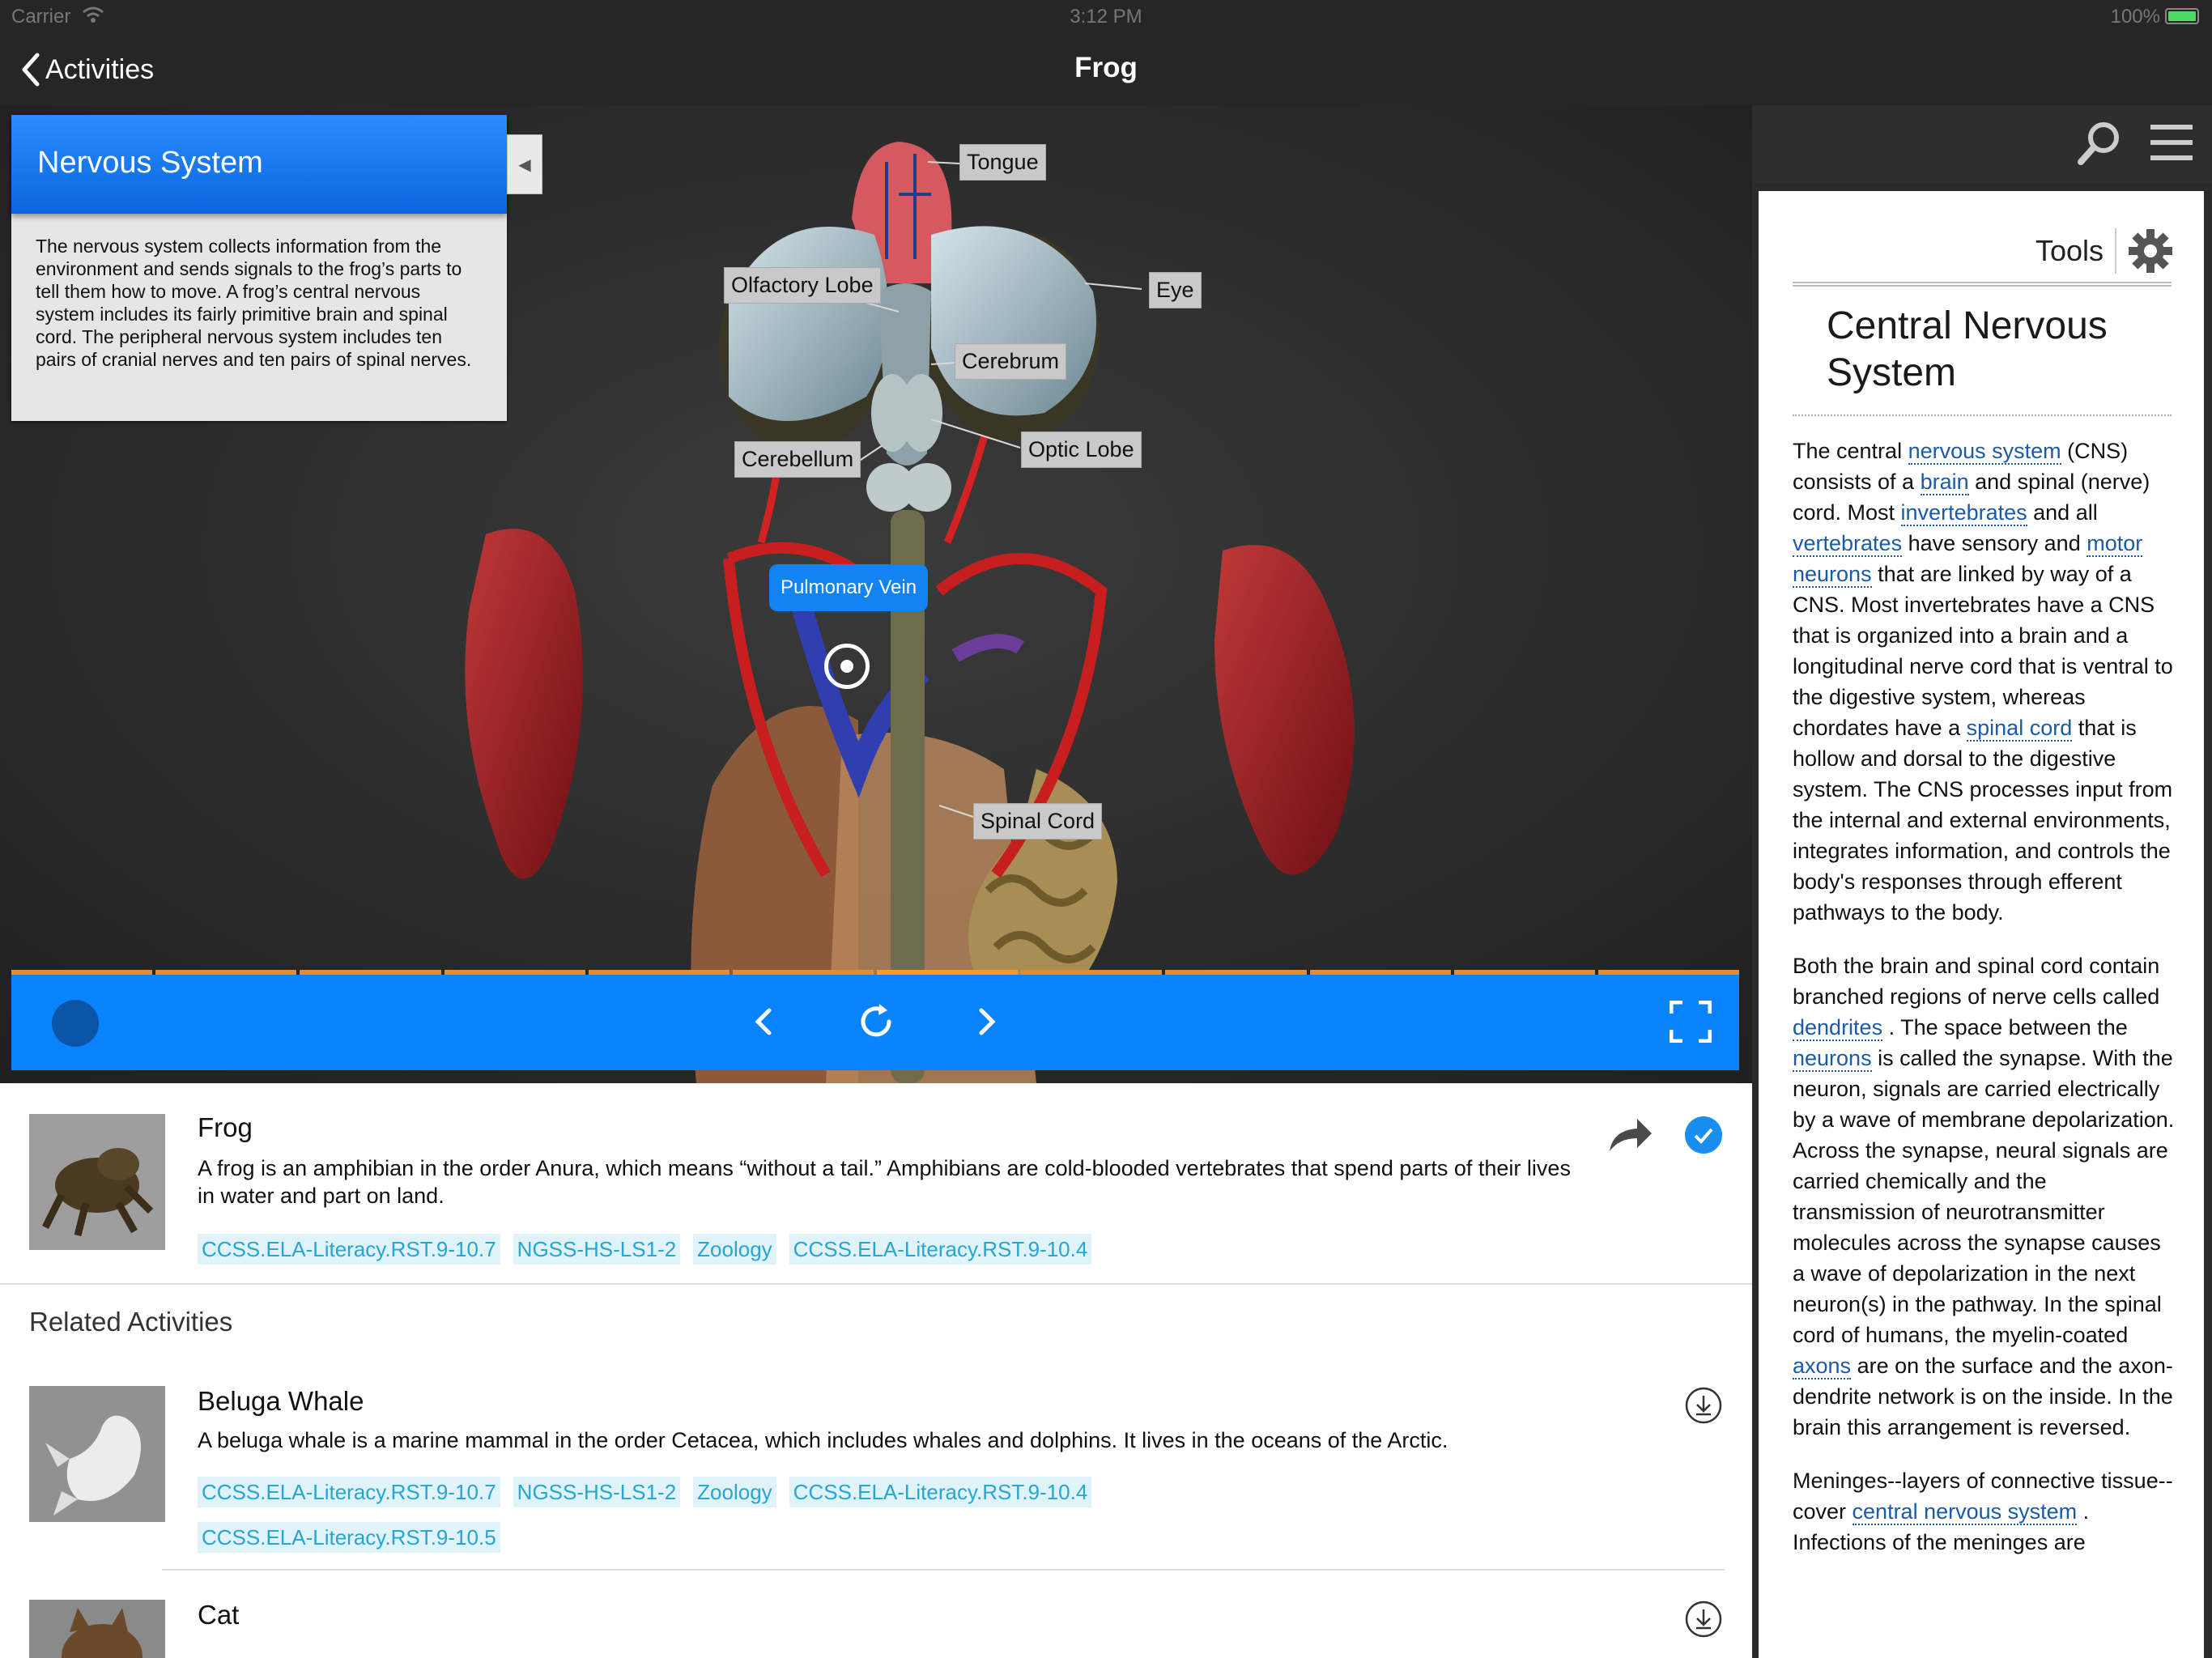 The image size is (2212, 1658). What do you see at coordinates (847, 666) in the screenshot?
I see `target-reticle-icon` at bounding box center [847, 666].